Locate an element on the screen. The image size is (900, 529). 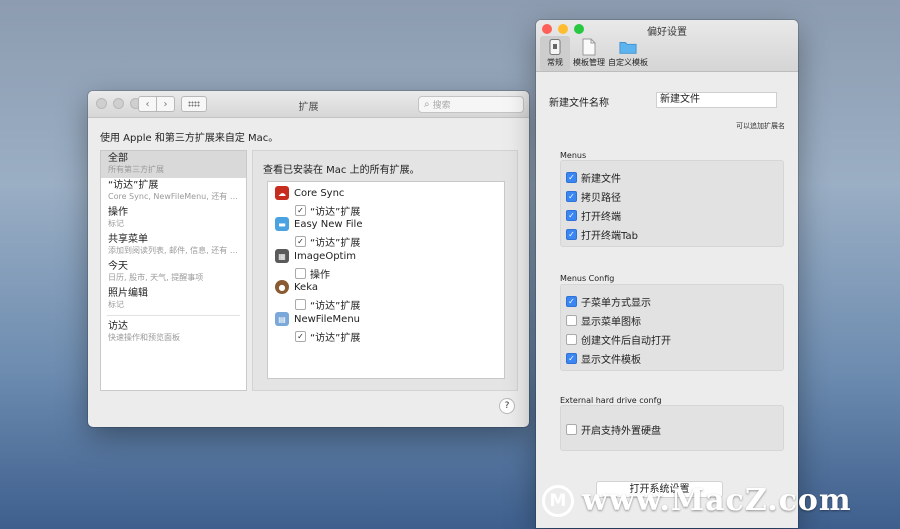
external-drive-group: 开启支持外置硬盘 is located at coordinates (672, 428).